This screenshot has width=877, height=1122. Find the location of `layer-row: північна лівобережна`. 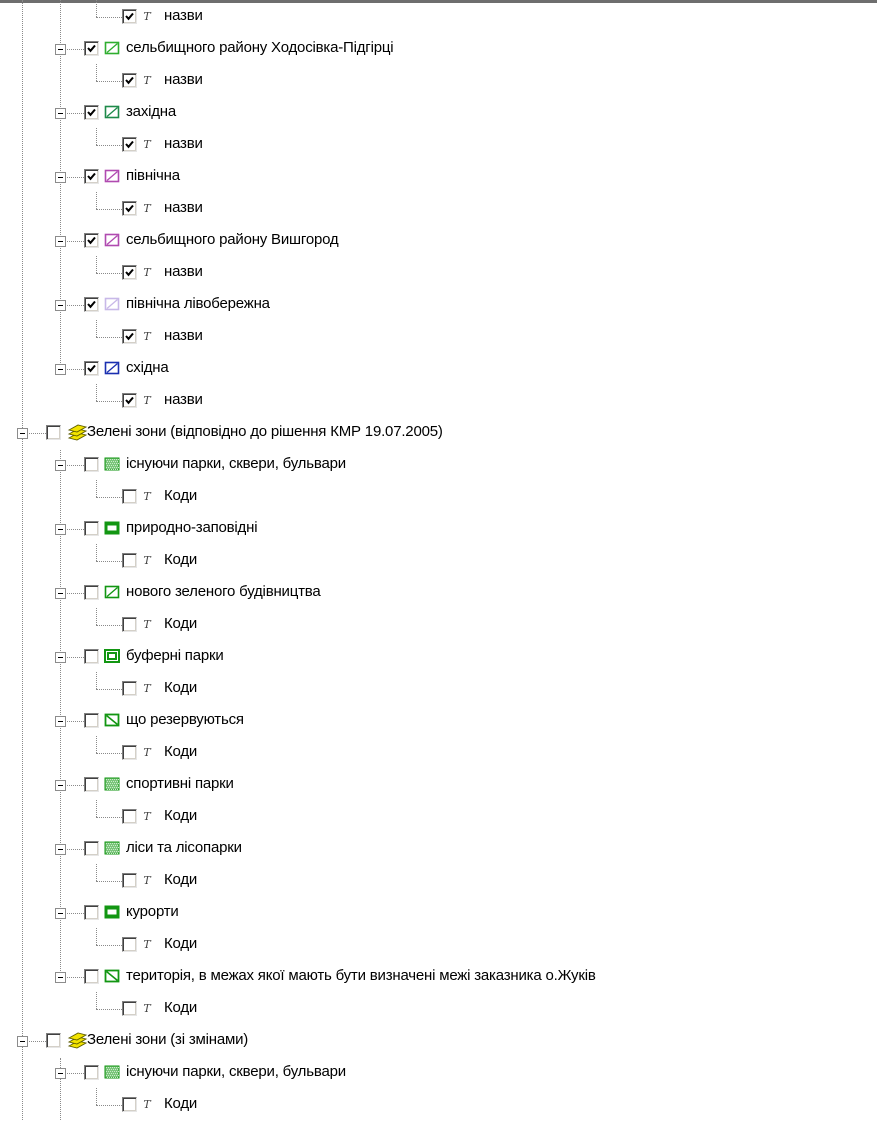

layer-row: північна лівобережна is located at coordinates (438, 306).